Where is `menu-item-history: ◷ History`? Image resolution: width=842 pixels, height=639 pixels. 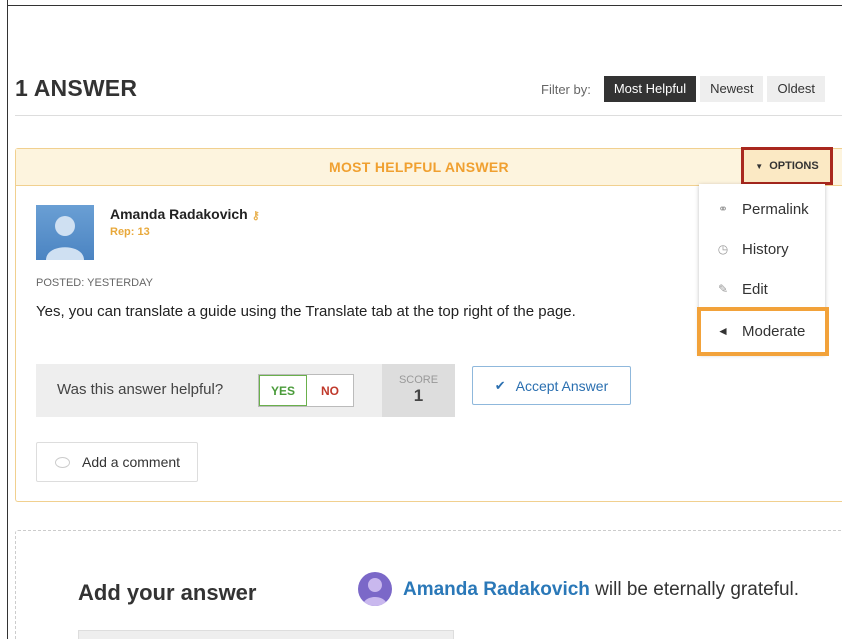
menu-item-history: ◷ History is located at coordinates (762, 249).